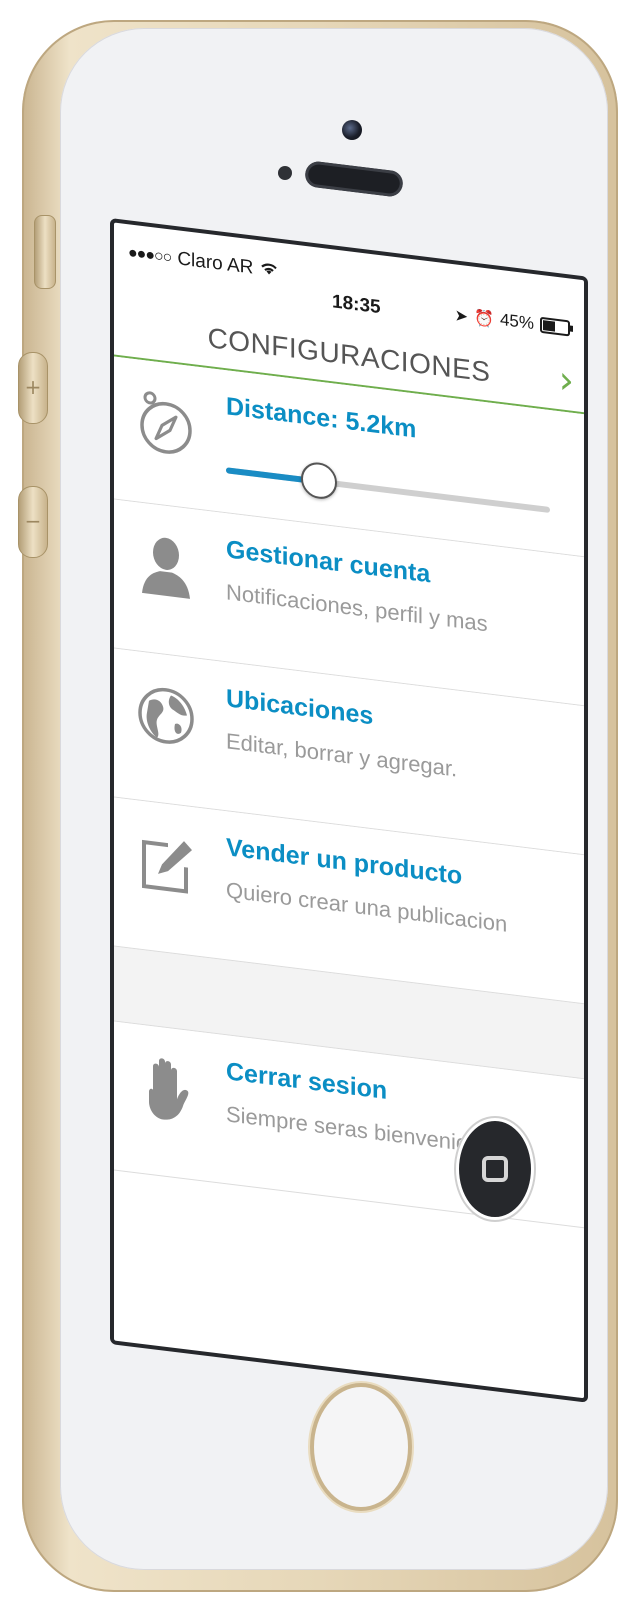 The image size is (630, 1609). I want to click on logout-subtitle: Siempre seras bienvenido!, so click(356, 1130).